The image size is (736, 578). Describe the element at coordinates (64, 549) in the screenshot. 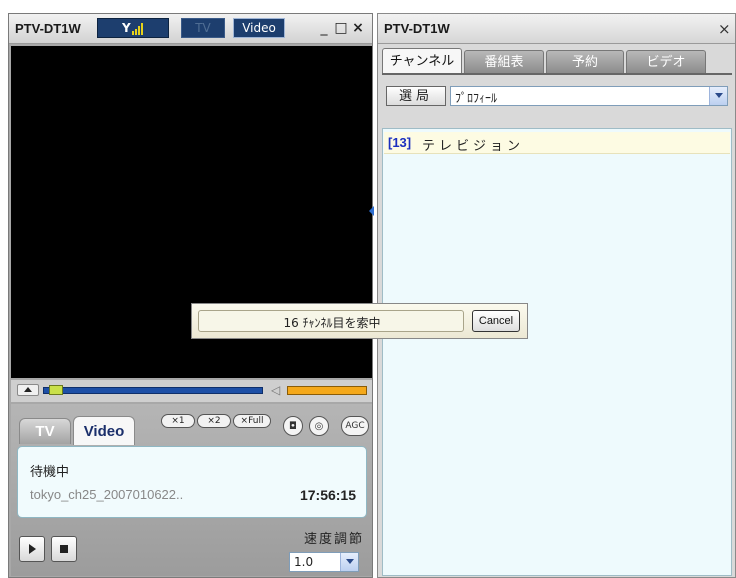

I see `stop-button` at that location.